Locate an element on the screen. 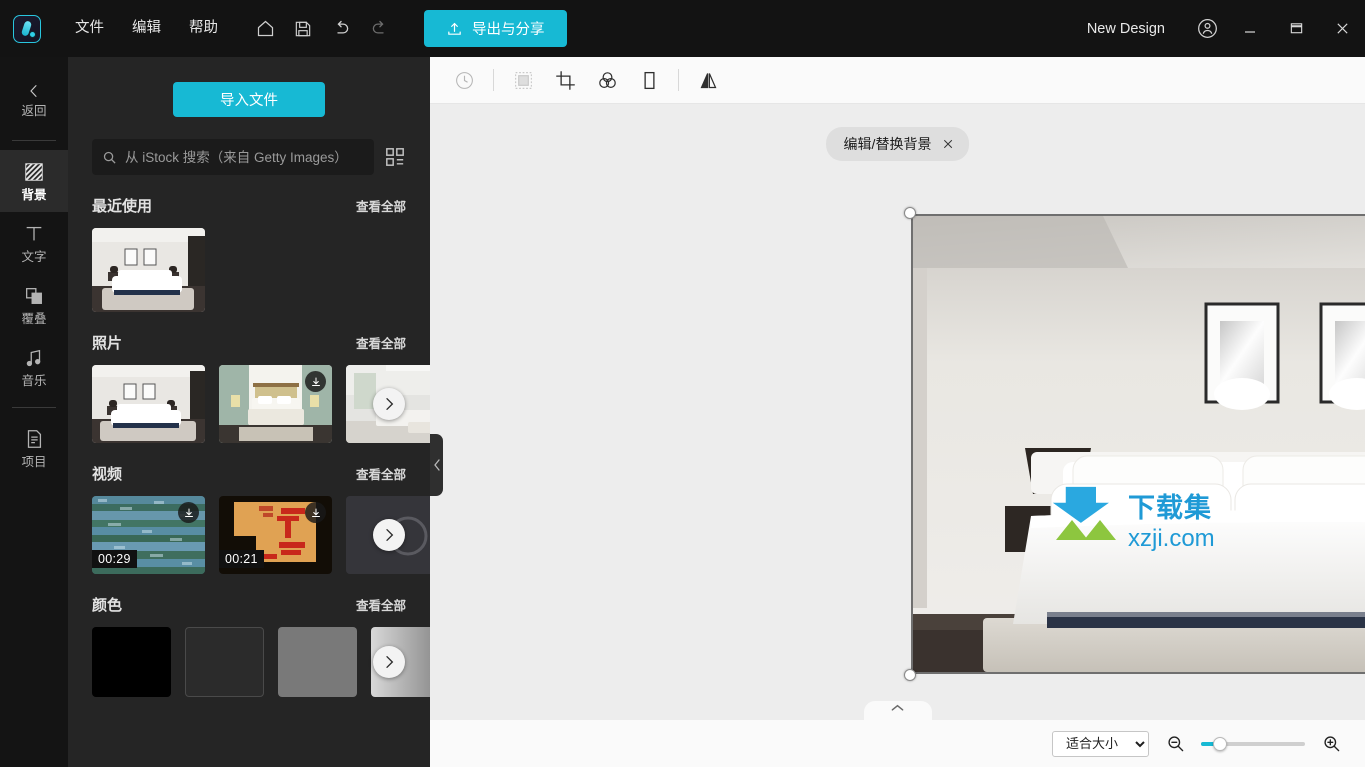 This screenshot has width=1365, height=767. save-icon is located at coordinates (303, 29).